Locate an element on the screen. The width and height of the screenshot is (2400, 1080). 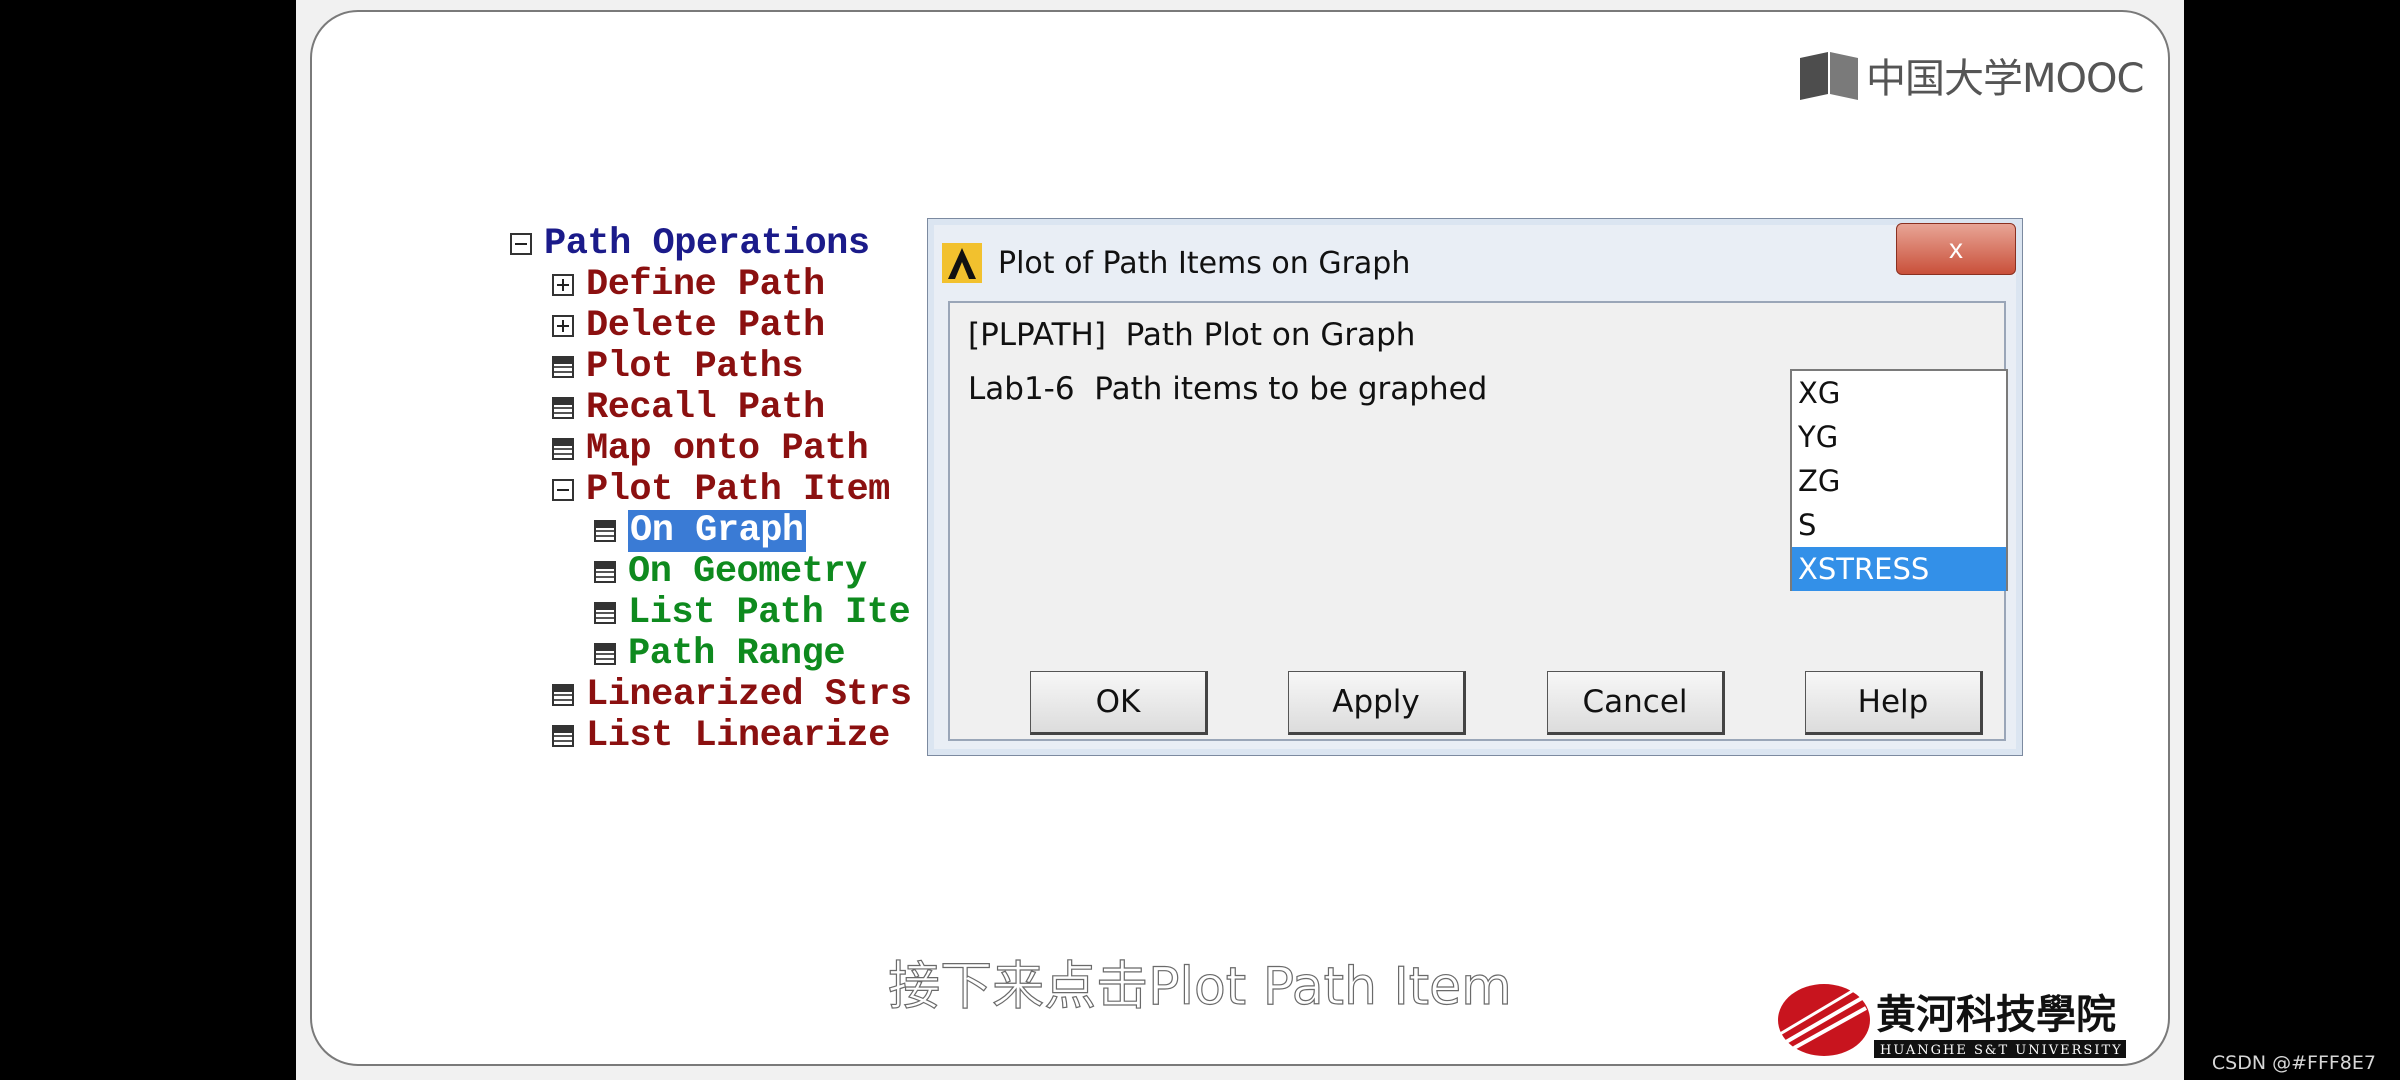
list-item: S is located at coordinates (1899, 525).